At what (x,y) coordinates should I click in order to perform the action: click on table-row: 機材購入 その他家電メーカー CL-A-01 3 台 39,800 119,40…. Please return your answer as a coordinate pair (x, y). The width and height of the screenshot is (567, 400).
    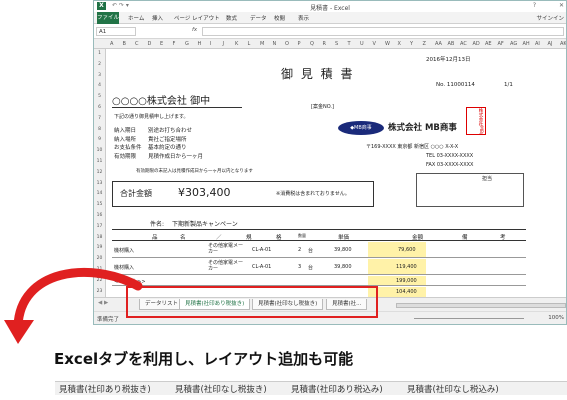
    Looking at the image, I should click on (319, 267).